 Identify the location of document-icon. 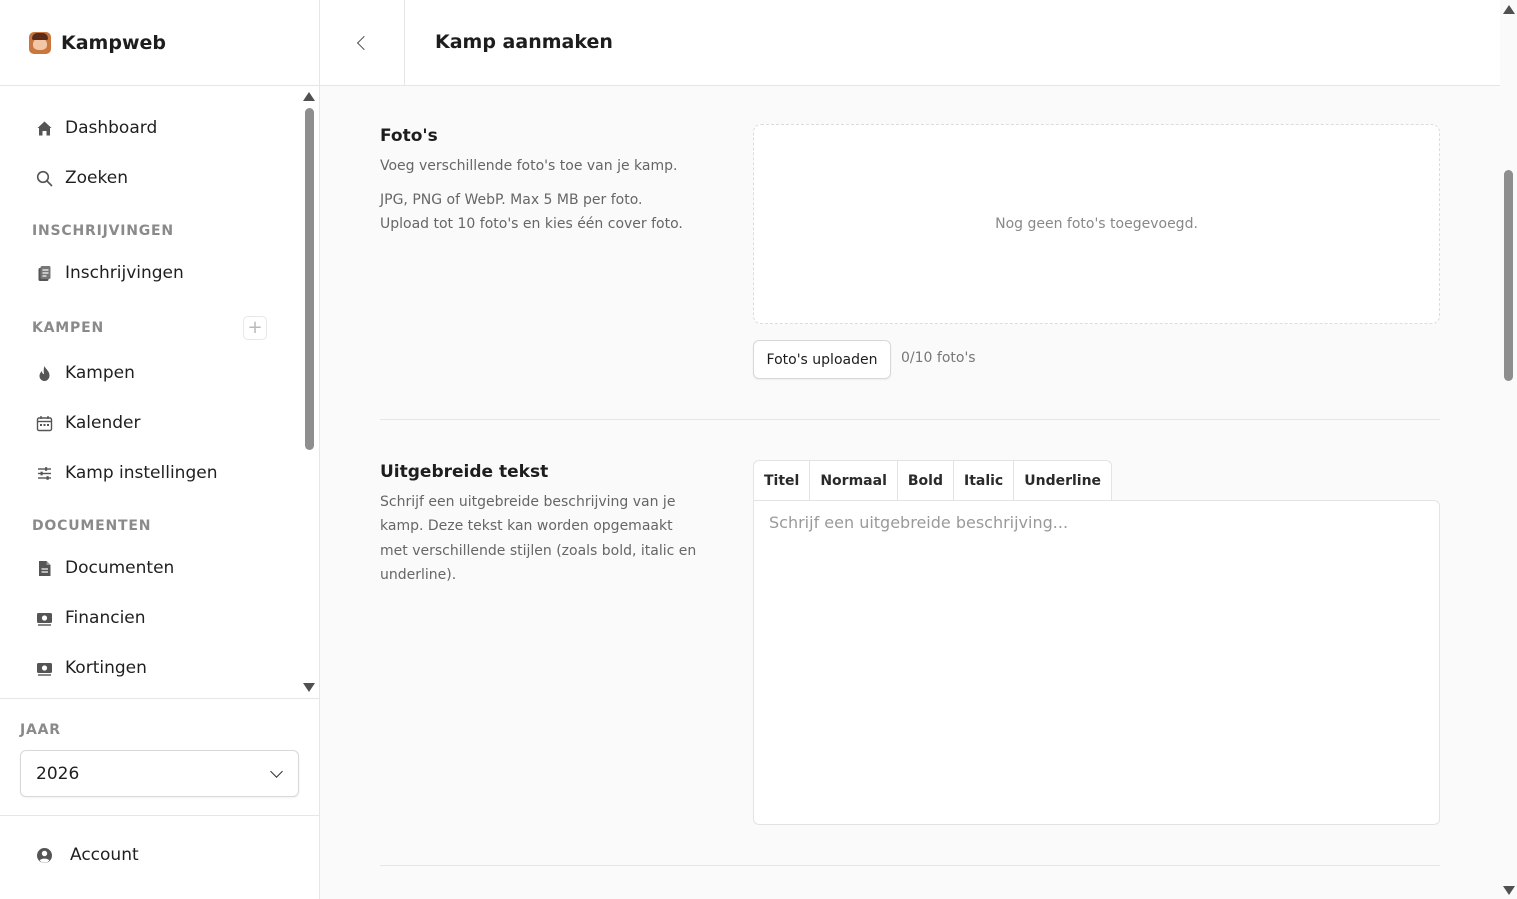
(44, 568).